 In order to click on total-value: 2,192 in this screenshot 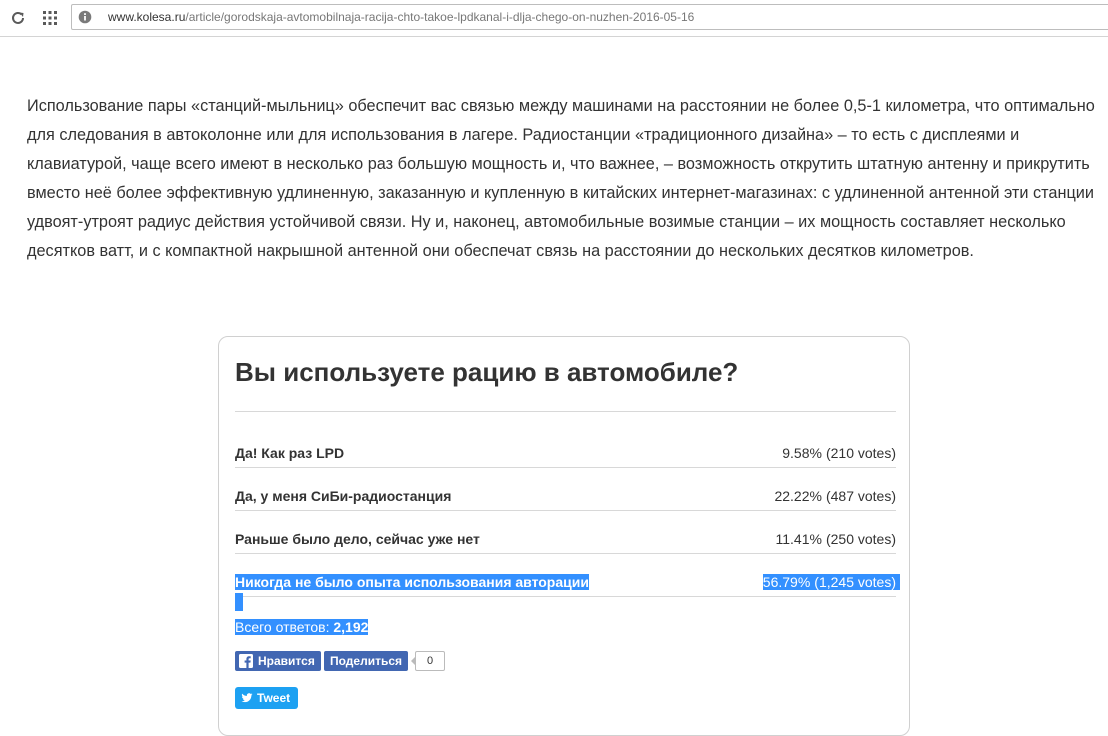, I will do `click(351, 627)`.